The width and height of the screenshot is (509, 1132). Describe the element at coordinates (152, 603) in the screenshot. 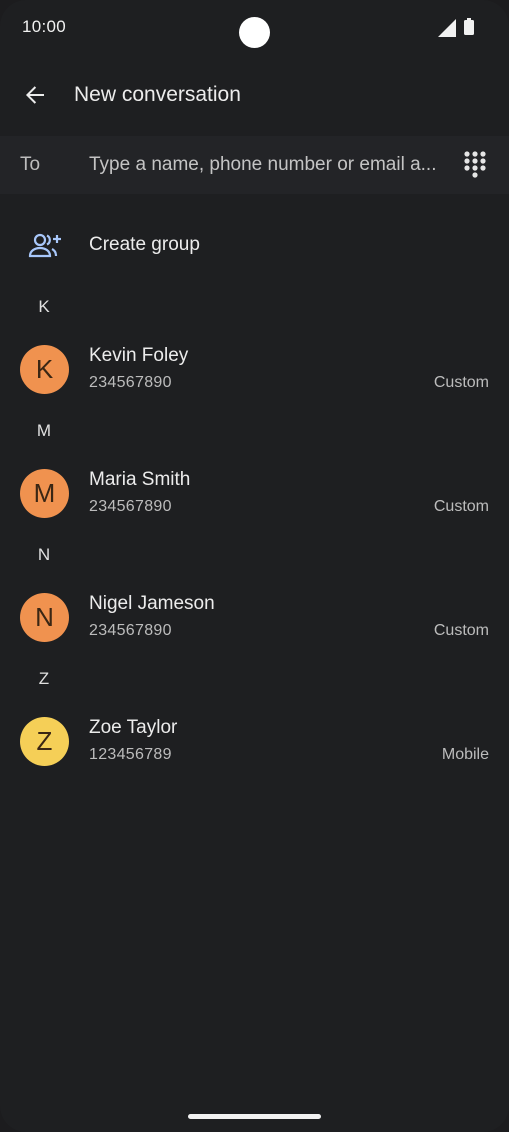

I see `contact-name: Nigel Jameson` at that location.